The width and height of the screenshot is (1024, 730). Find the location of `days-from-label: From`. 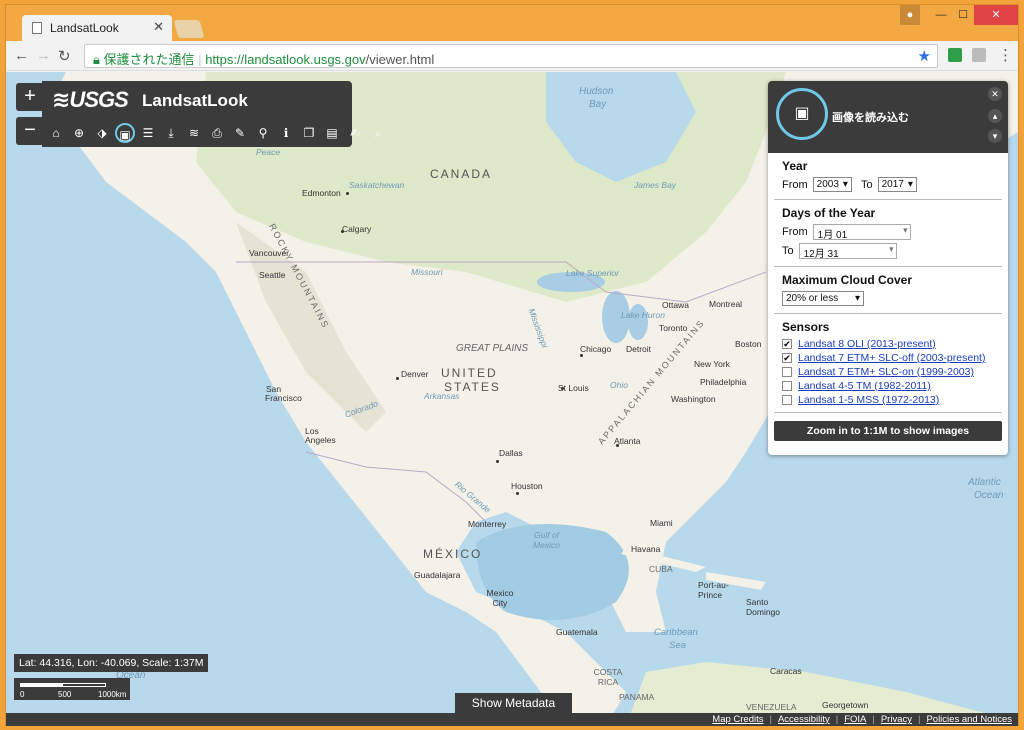

days-from-label: From is located at coordinates (795, 232).